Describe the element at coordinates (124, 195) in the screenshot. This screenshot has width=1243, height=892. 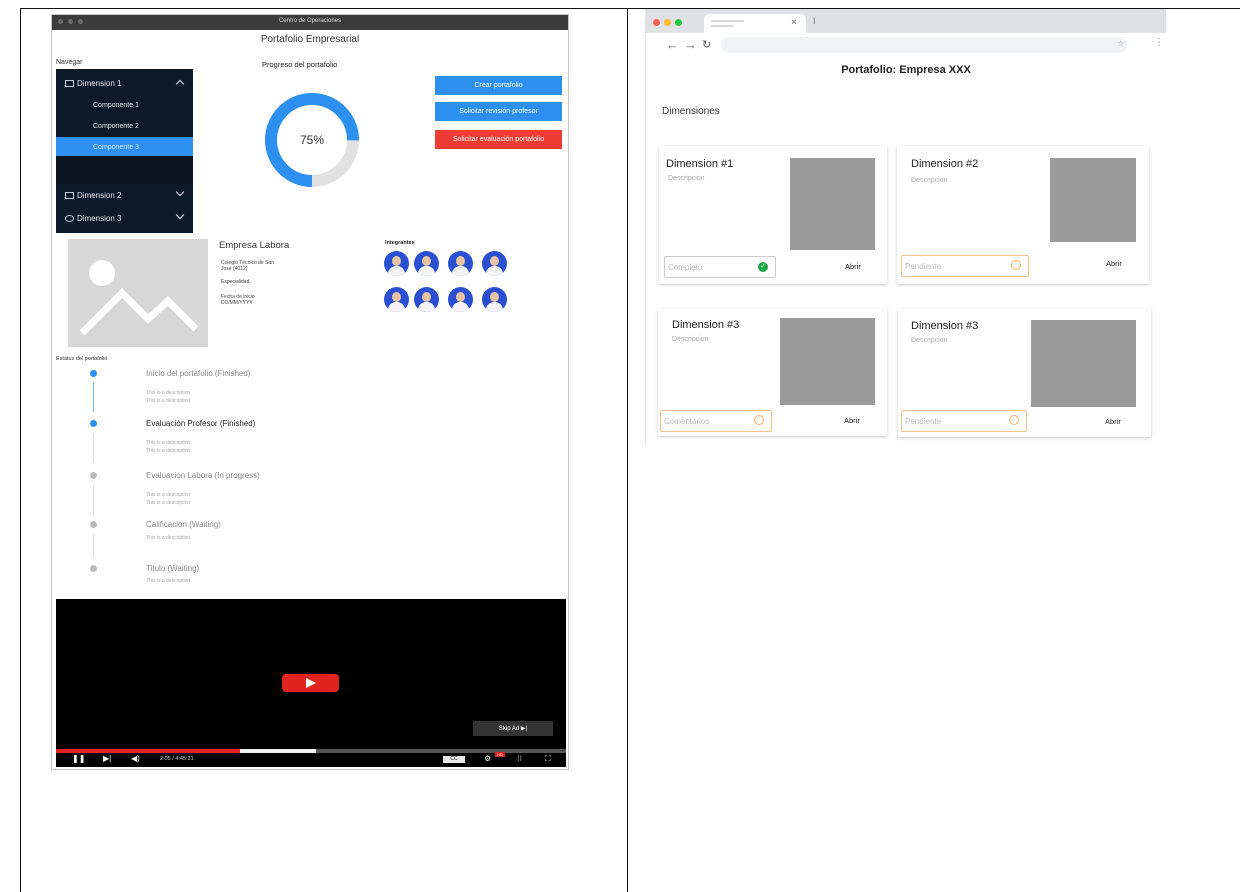
I see `nav-item-dimension-2: Dimension 2` at that location.